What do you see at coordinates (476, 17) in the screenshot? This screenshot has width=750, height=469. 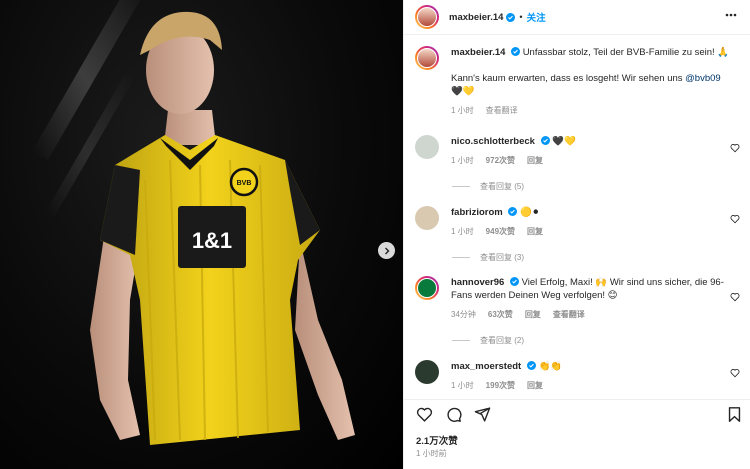 I see `author-name: maxbeier.14` at bounding box center [476, 17].